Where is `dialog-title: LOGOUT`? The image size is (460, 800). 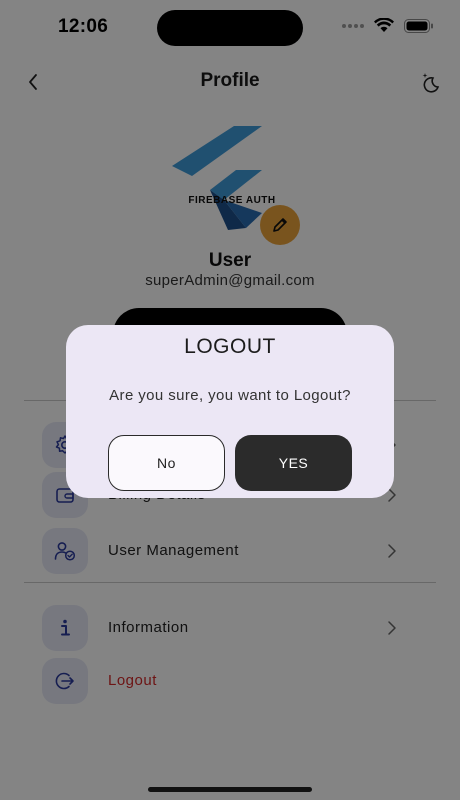 dialog-title: LOGOUT is located at coordinates (230, 346).